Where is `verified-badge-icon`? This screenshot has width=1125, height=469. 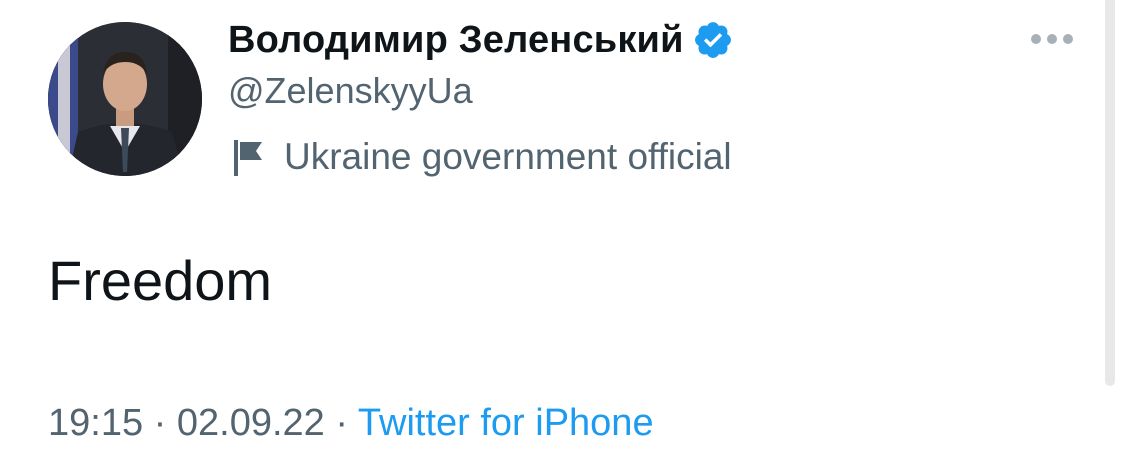
verified-badge-icon is located at coordinates (713, 40).